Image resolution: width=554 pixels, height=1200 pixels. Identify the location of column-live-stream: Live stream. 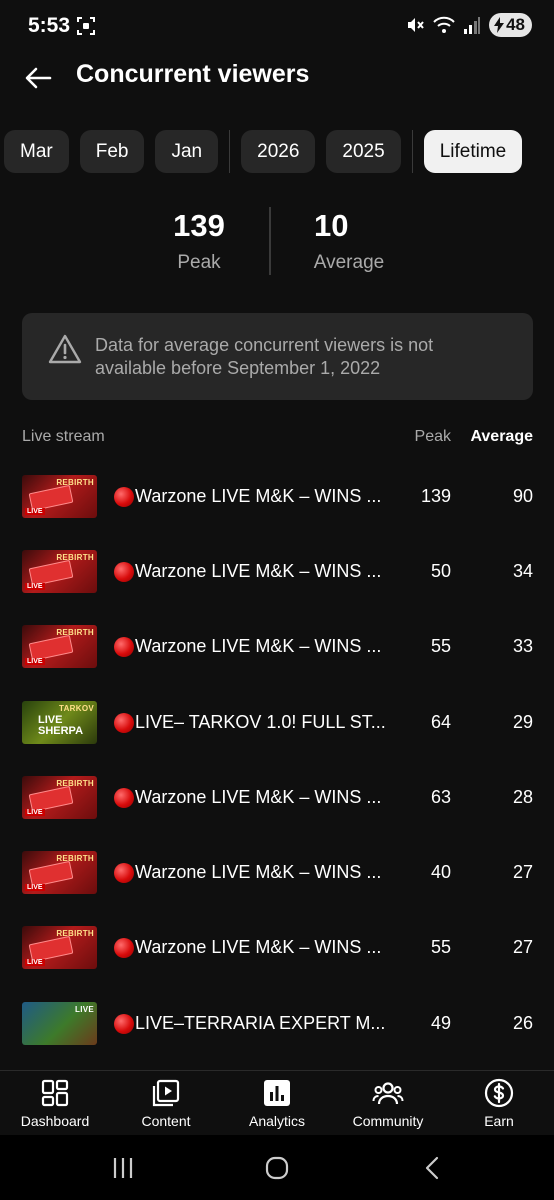
(63, 436).